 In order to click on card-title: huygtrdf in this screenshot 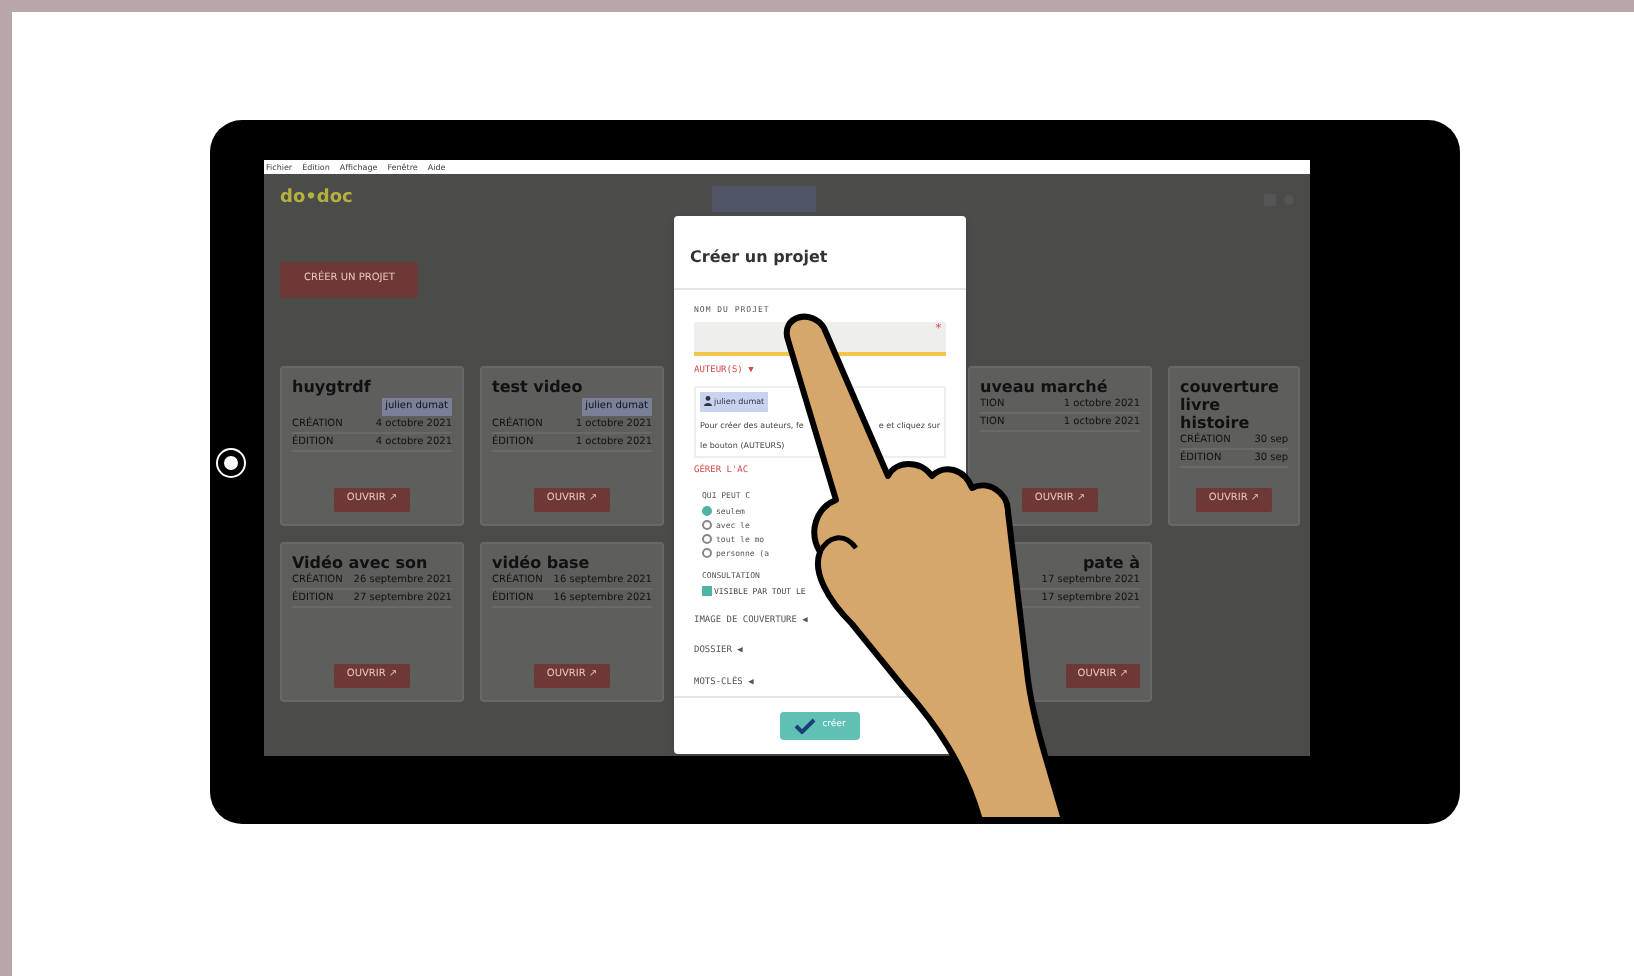, I will do `click(332, 386)`.